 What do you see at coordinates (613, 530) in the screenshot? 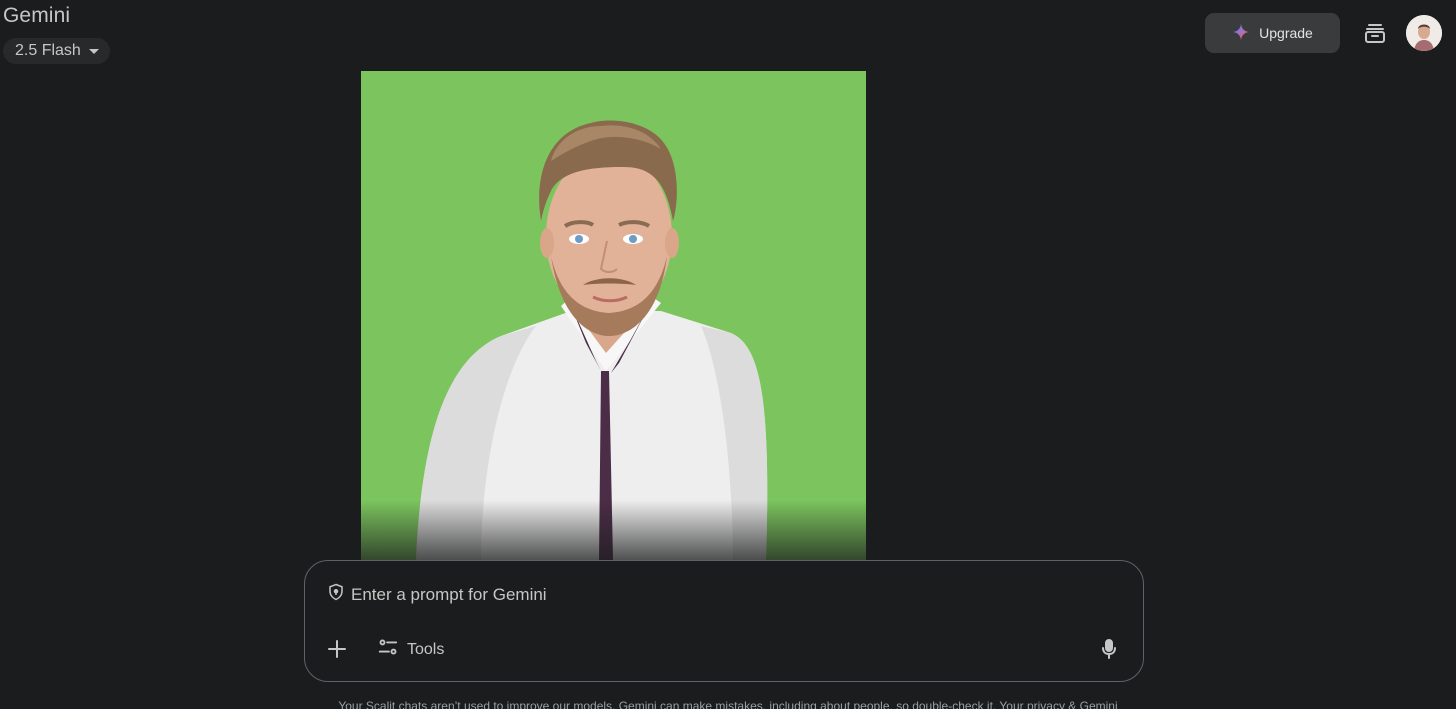
I see `photo-fade` at bounding box center [613, 530].